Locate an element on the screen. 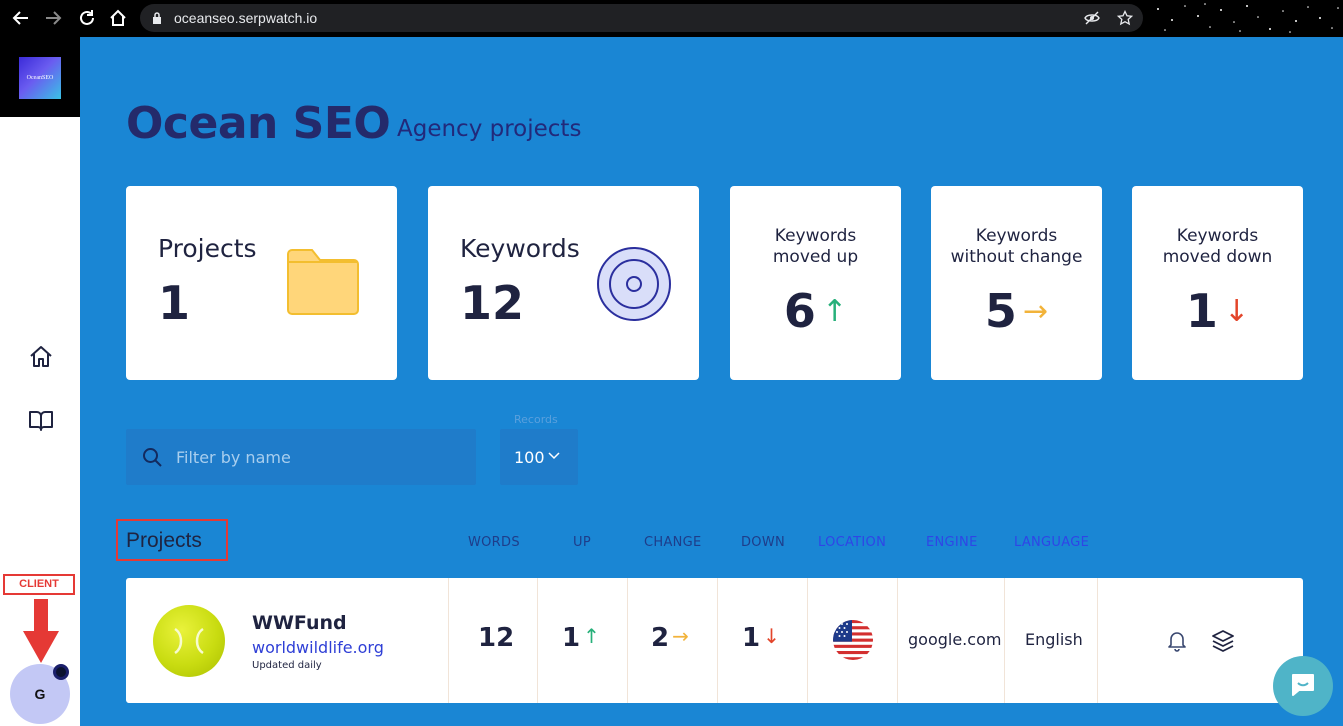 The image size is (1343, 726). tennis-ball-icon is located at coordinates (189, 641).